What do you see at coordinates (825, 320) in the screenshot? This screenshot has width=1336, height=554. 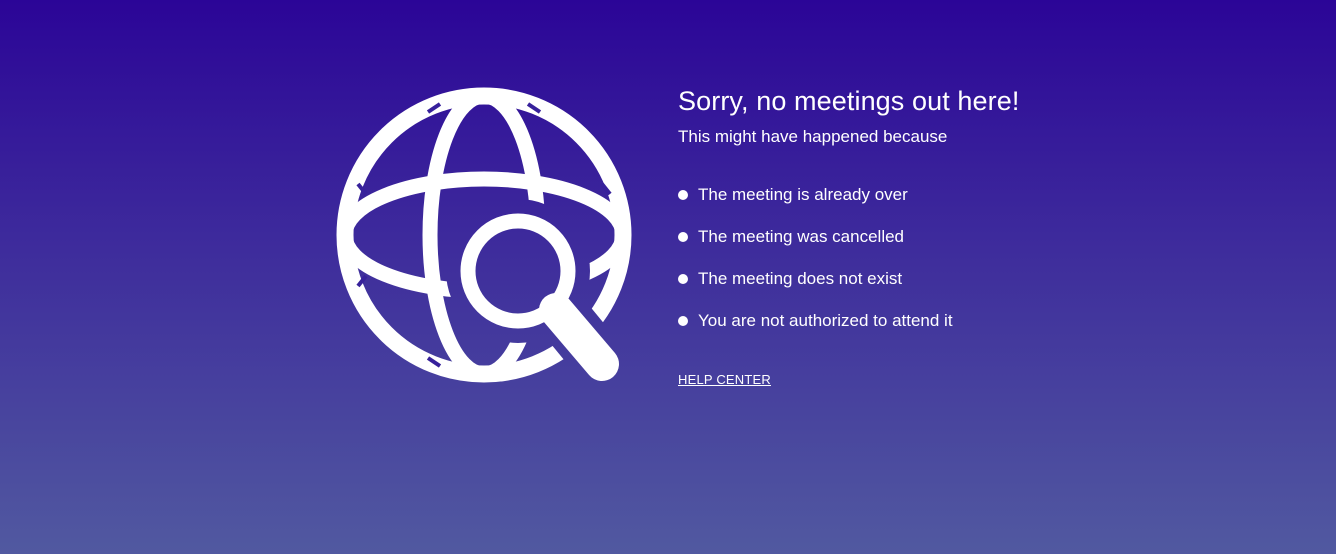 I see `reason-label: You are not authorized to attend it` at bounding box center [825, 320].